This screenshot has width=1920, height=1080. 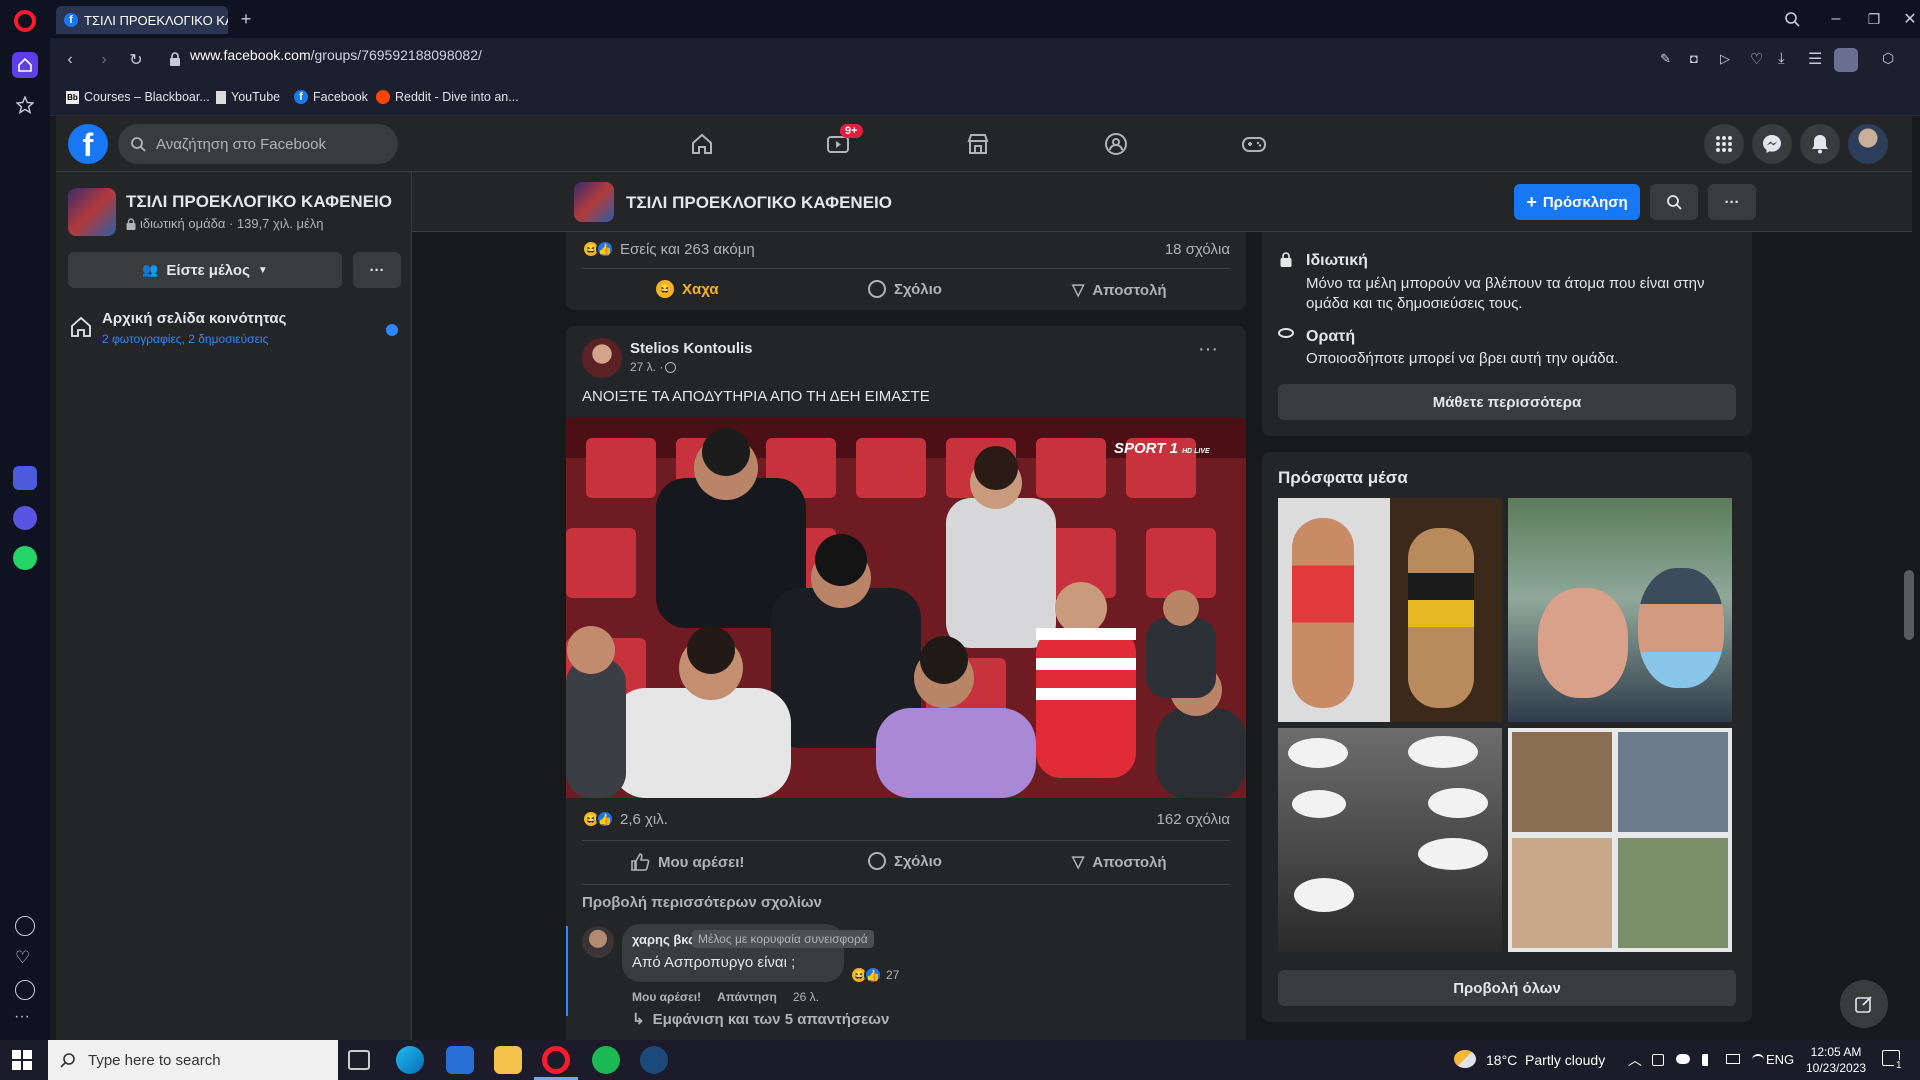 What do you see at coordinates (25, 558) in the screenshot?
I see `whatsapp-icon` at bounding box center [25, 558].